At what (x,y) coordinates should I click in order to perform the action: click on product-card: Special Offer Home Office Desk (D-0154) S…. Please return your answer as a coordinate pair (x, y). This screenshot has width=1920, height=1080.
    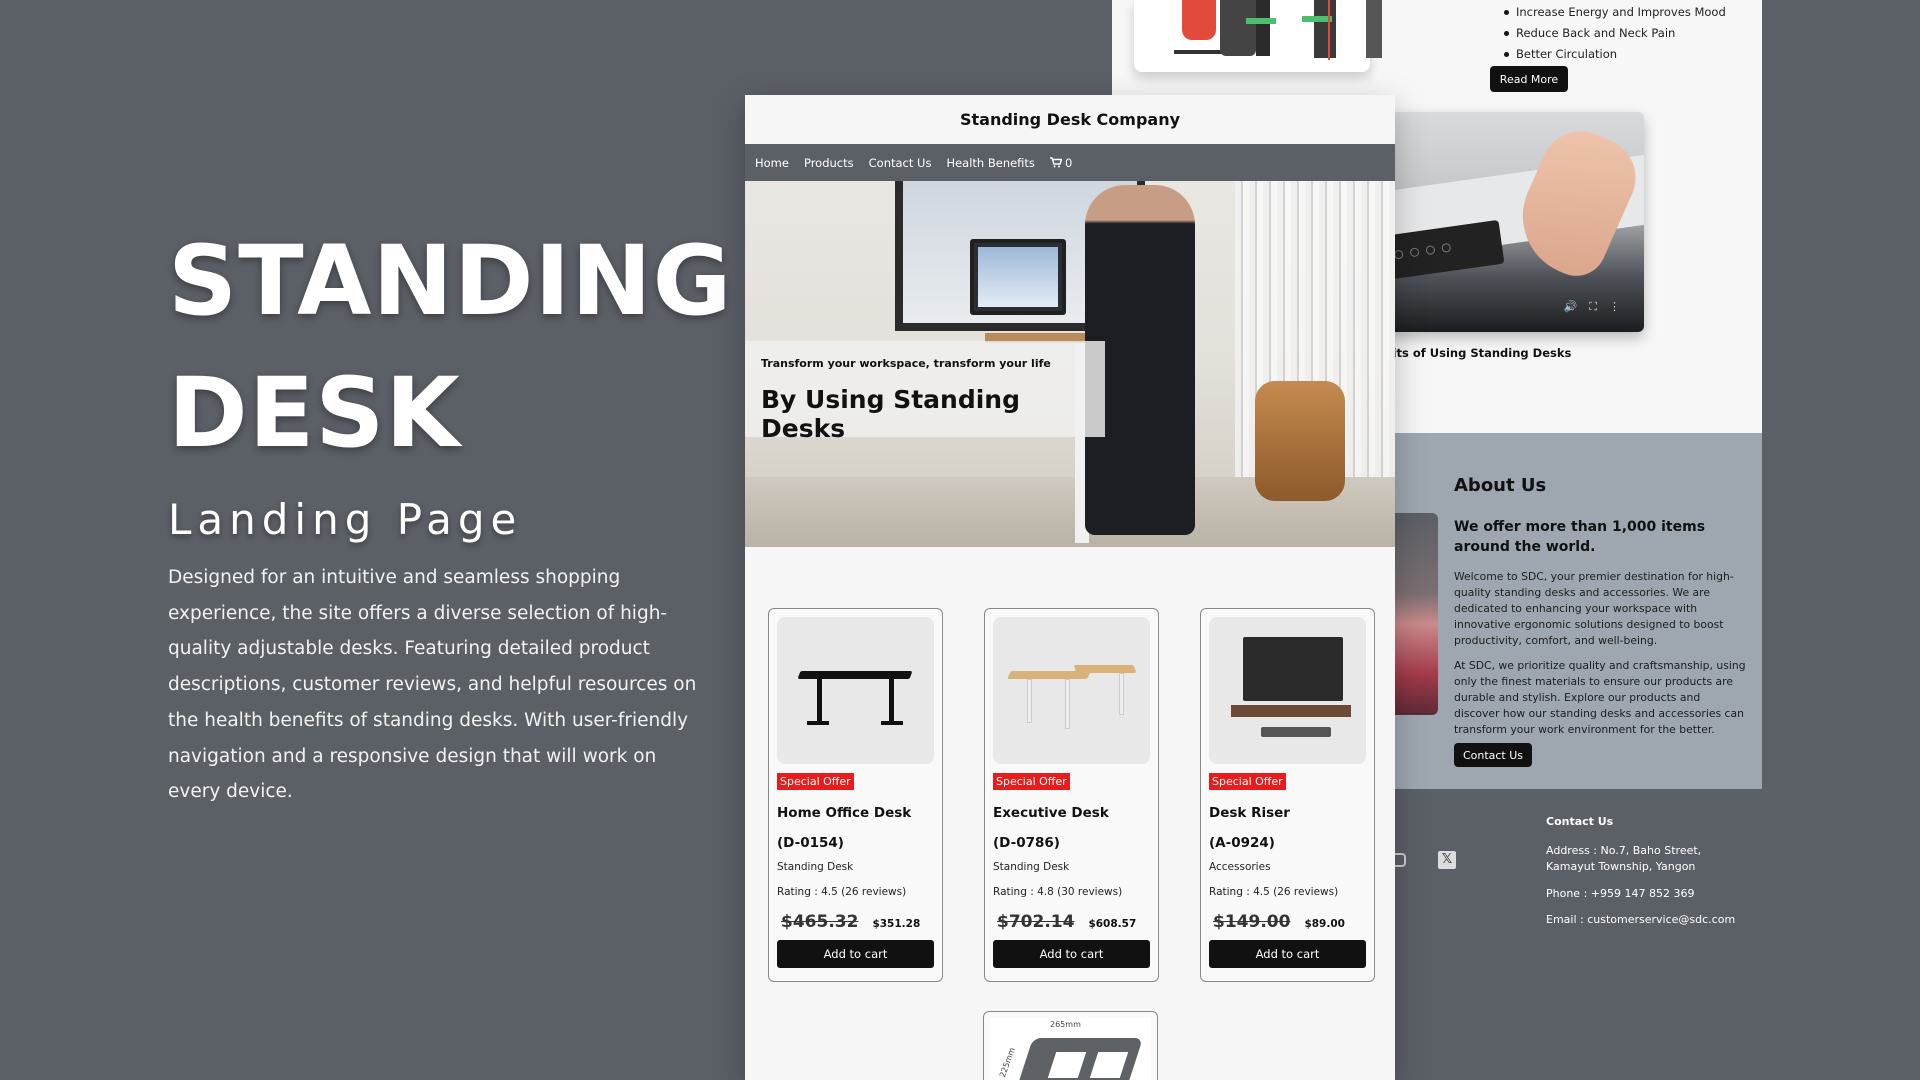
    Looking at the image, I should click on (855, 795).